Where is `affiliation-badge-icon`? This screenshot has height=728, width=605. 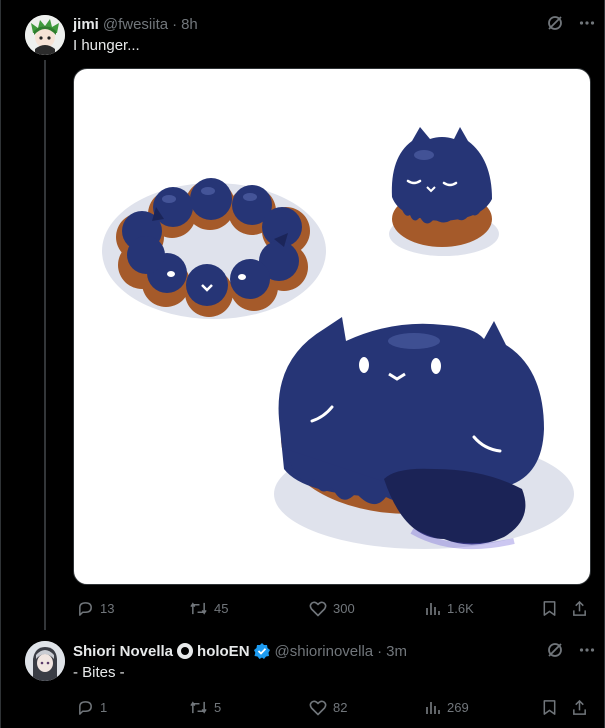 affiliation-badge-icon is located at coordinates (185, 651).